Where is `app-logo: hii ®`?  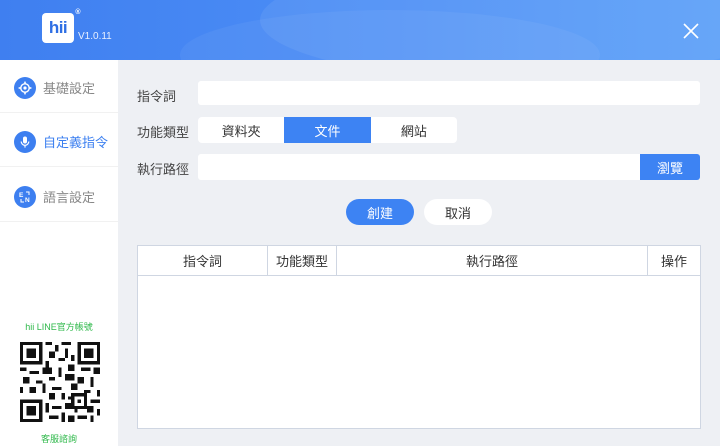 app-logo: hii ® is located at coordinates (61, 26).